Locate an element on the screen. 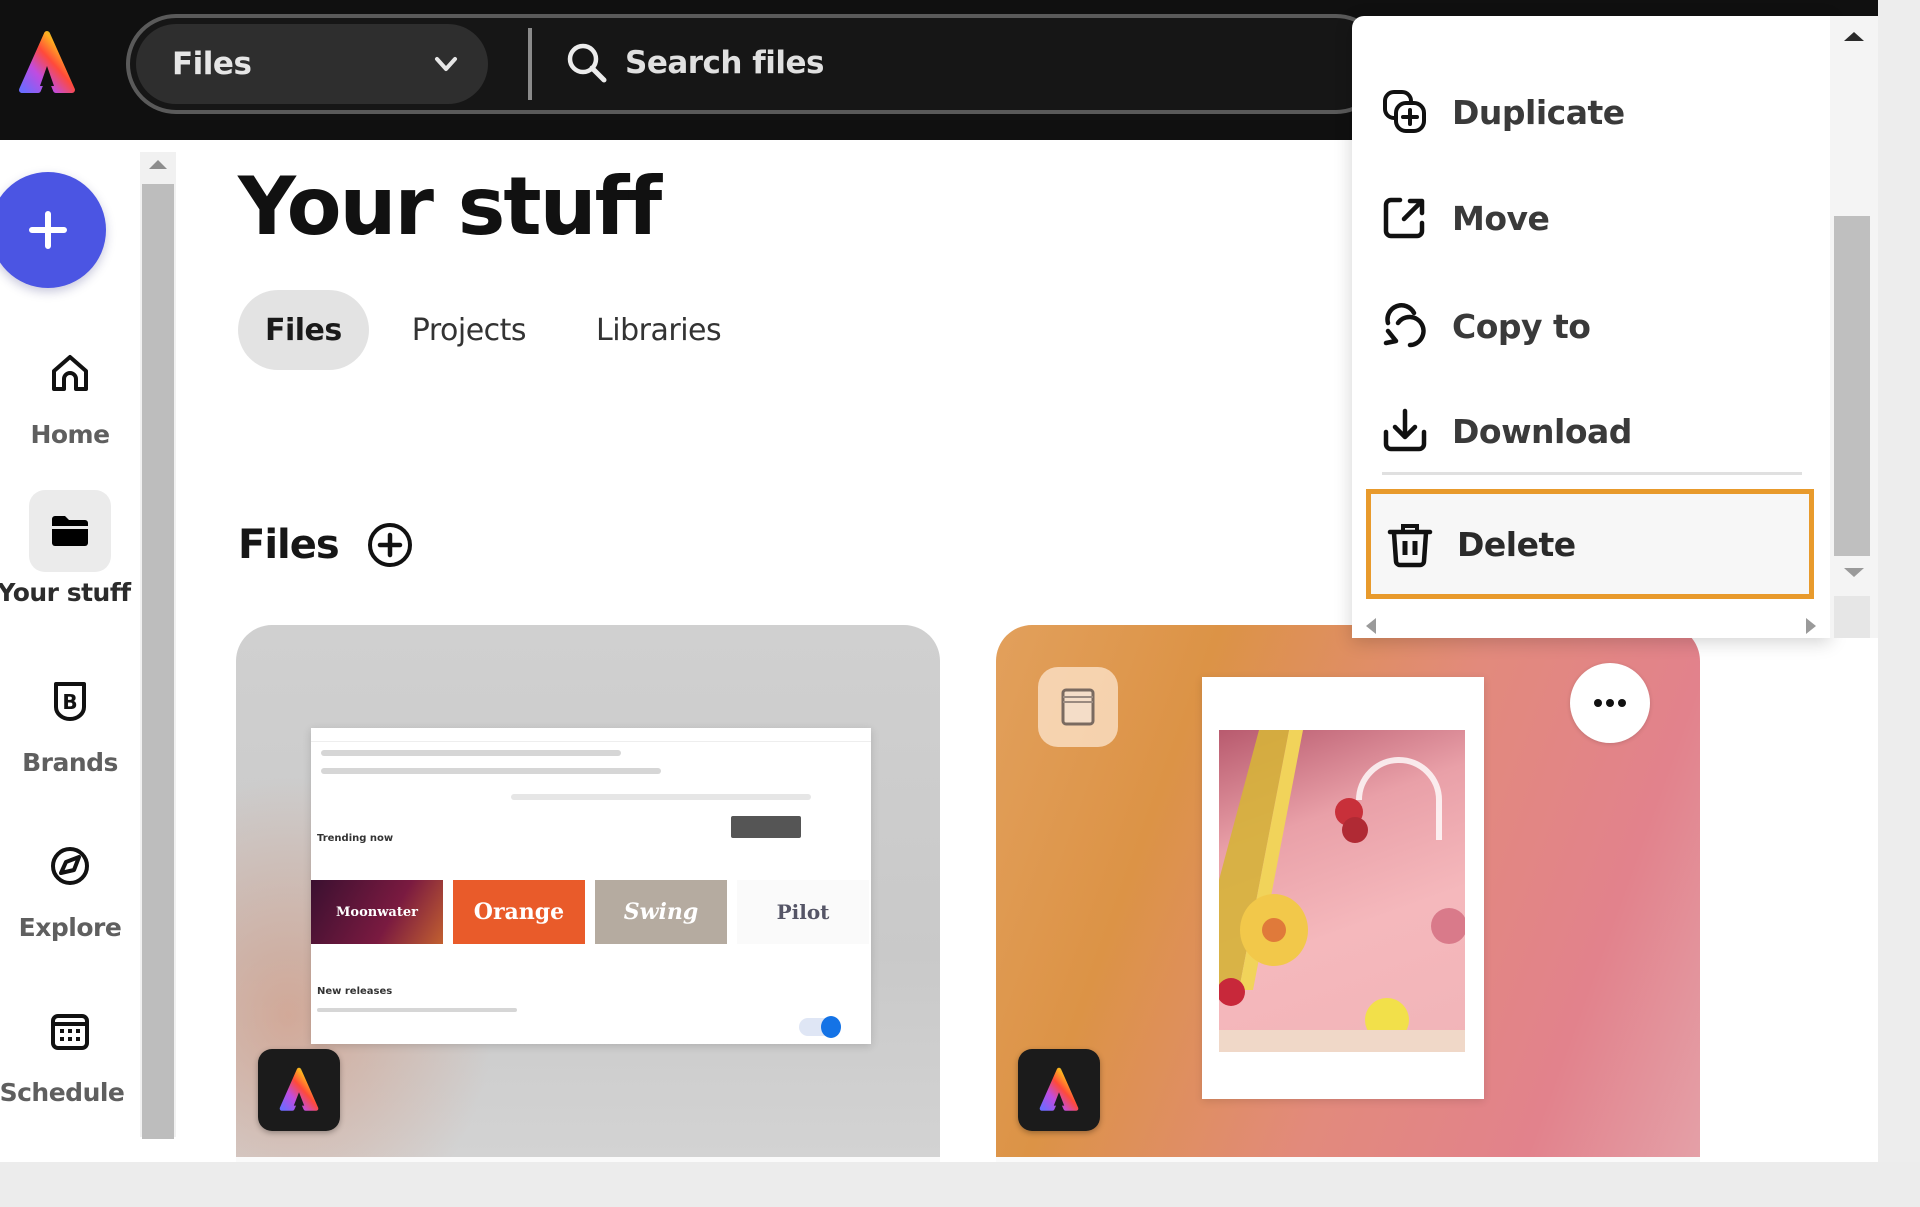  poster-image is located at coordinates (1342, 891).